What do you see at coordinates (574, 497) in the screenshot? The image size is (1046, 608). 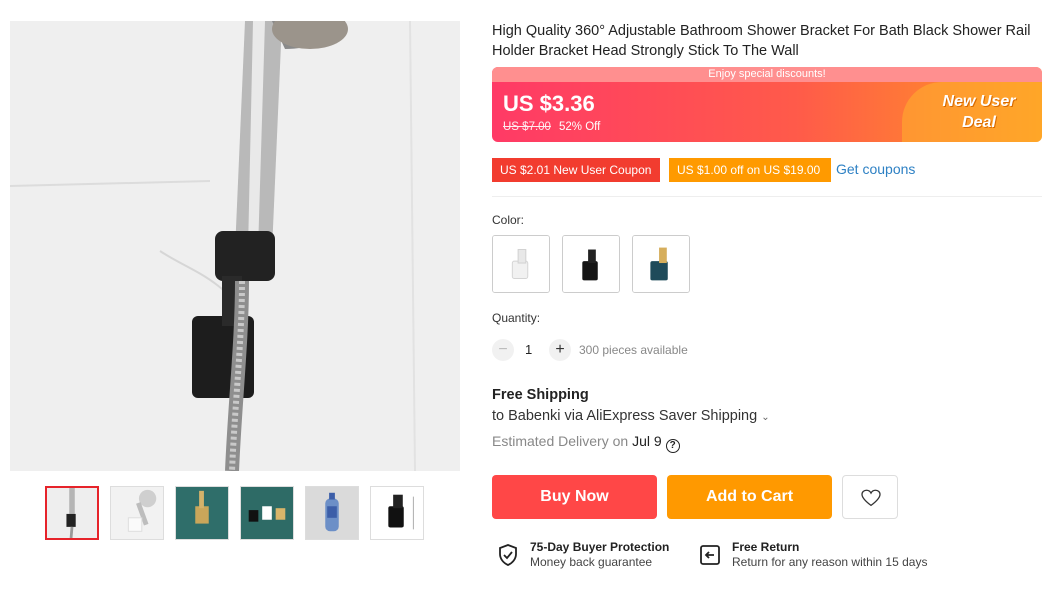 I see `buy-now-button: Buy Now` at bounding box center [574, 497].